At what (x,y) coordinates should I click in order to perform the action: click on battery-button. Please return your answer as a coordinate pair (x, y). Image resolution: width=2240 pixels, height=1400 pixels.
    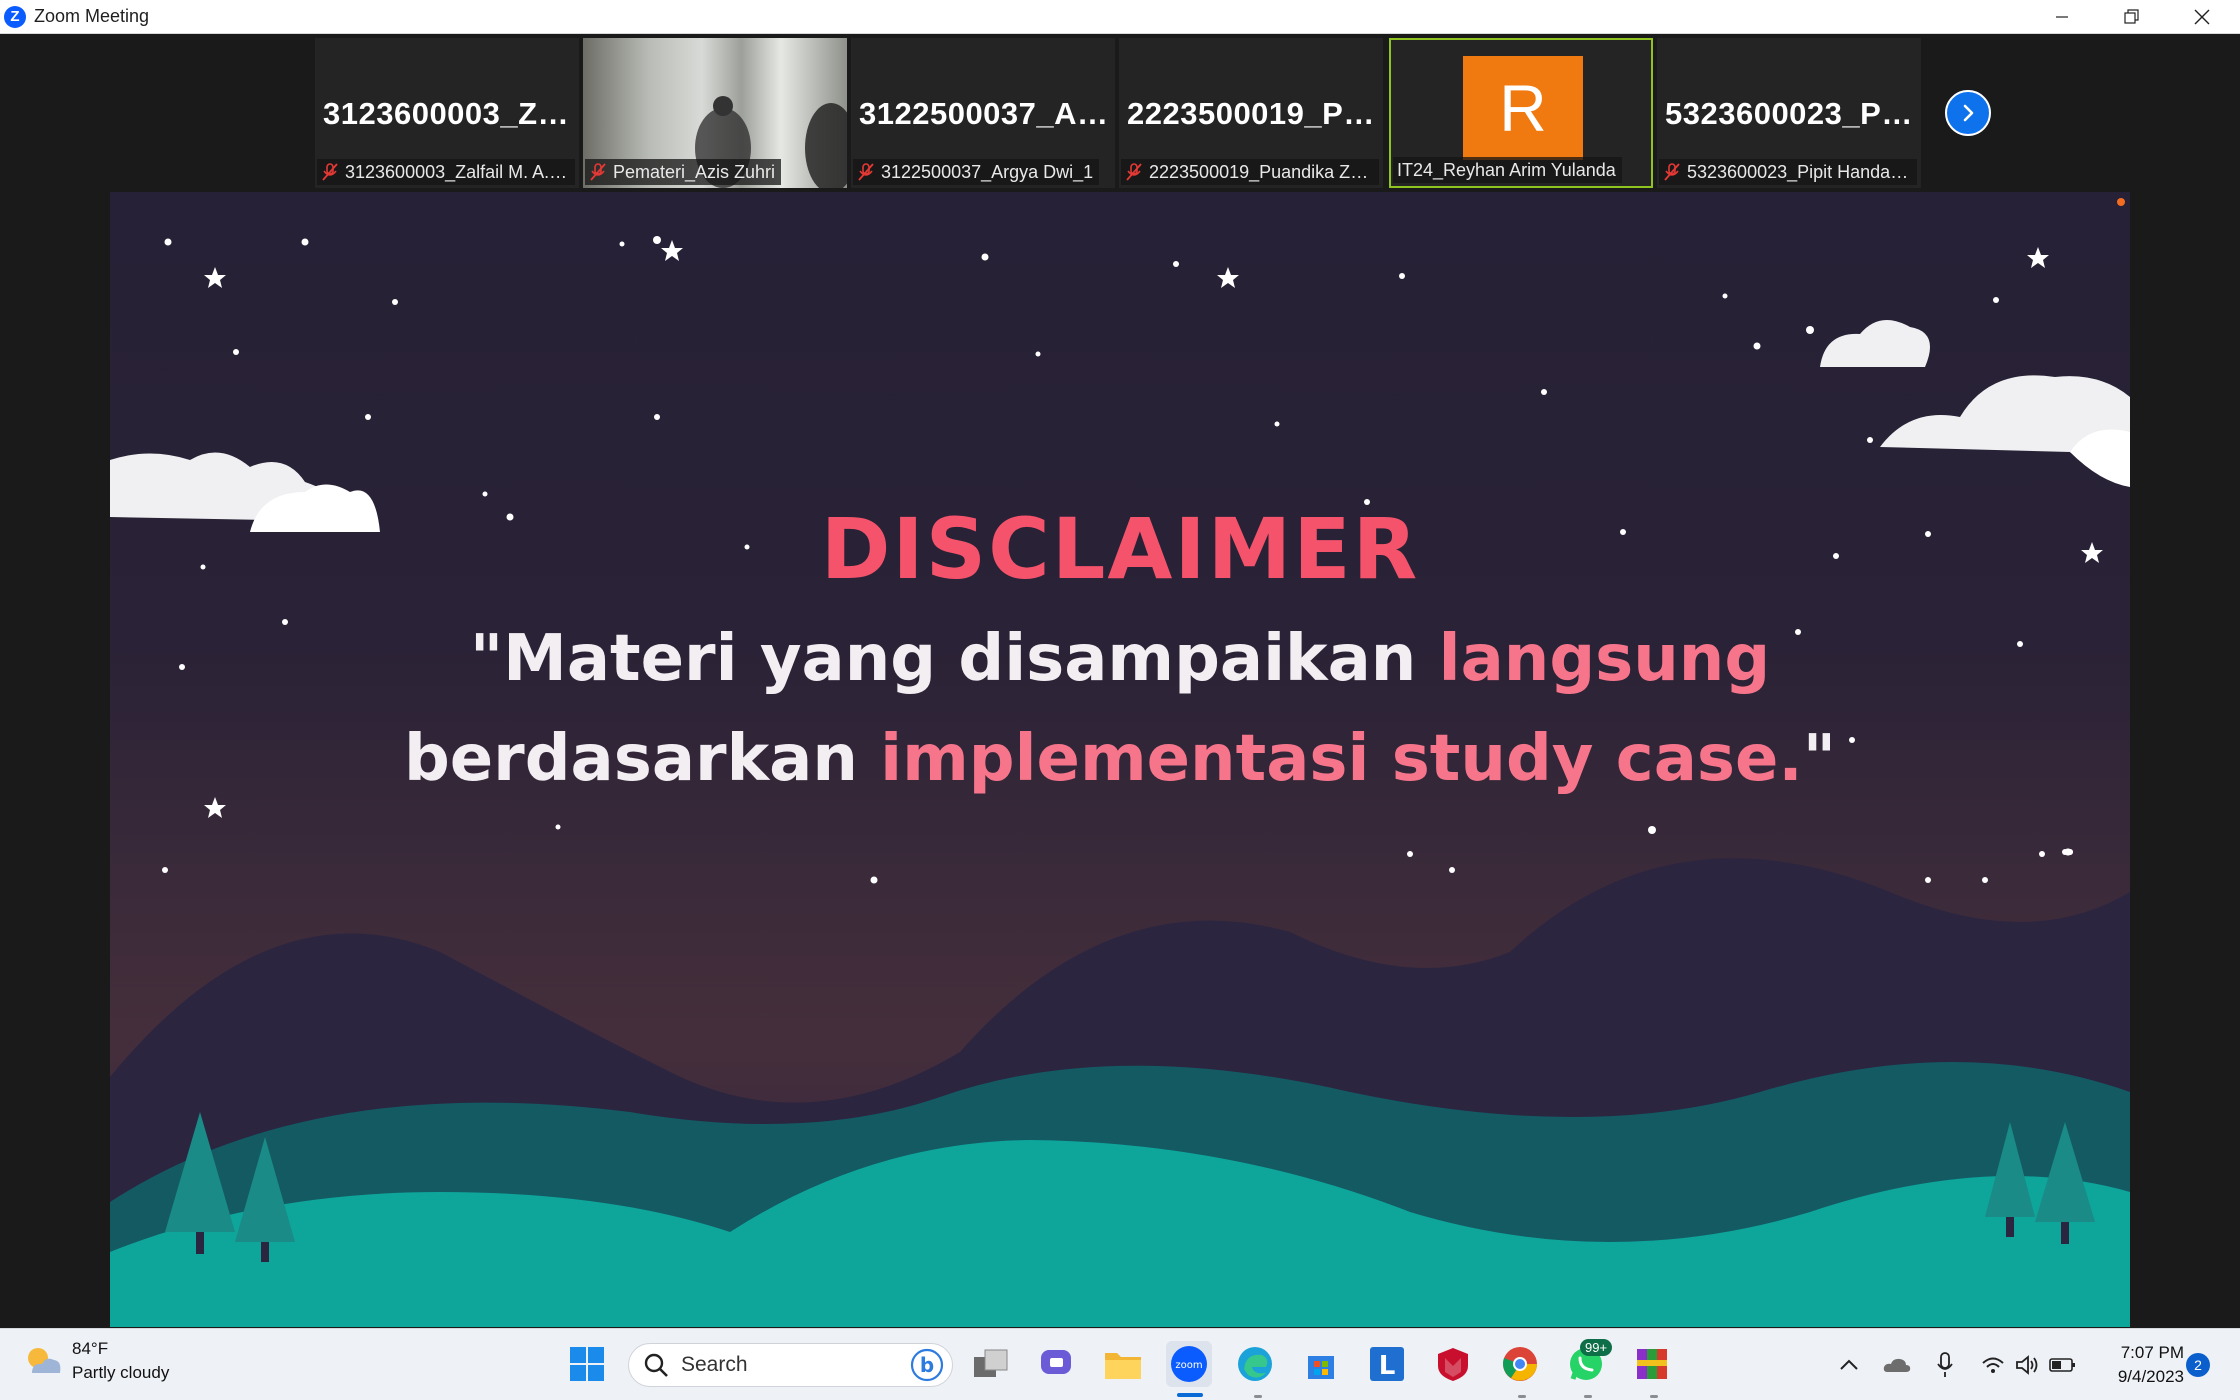
    Looking at the image, I should click on (2063, 1365).